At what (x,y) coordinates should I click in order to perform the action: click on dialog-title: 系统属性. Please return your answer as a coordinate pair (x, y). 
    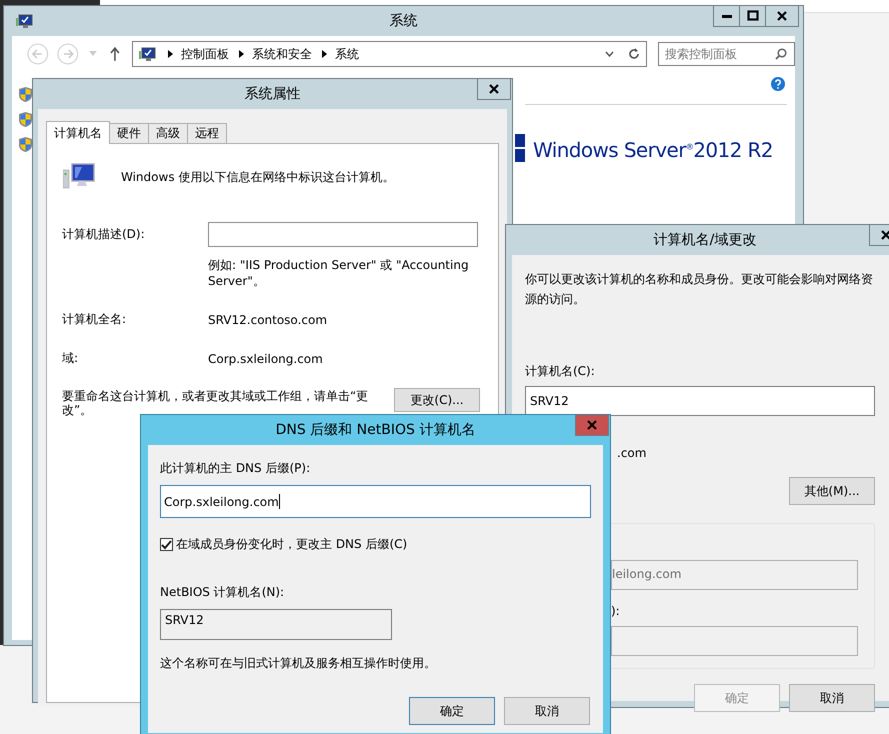
    Looking at the image, I should click on (272, 94).